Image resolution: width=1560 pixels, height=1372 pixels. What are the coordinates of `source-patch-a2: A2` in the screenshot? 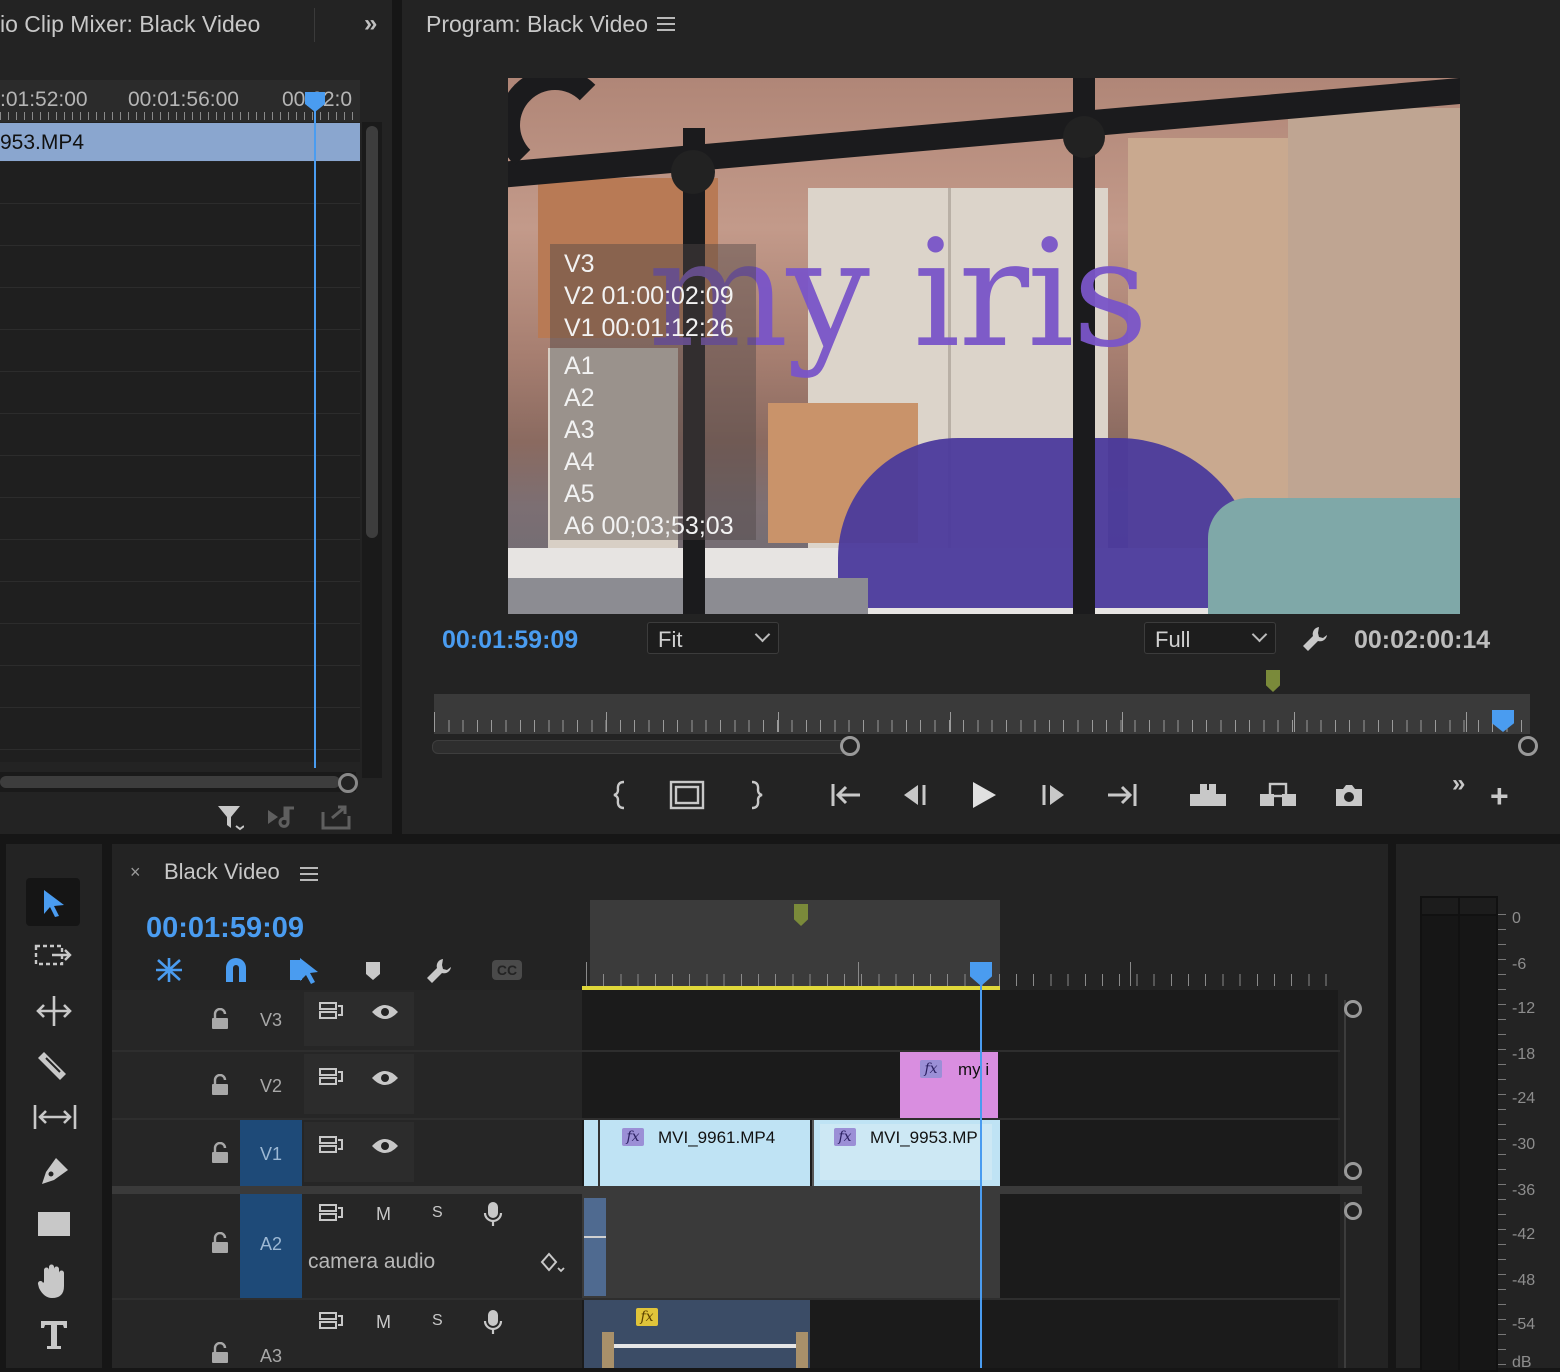 It's located at (271, 1246).